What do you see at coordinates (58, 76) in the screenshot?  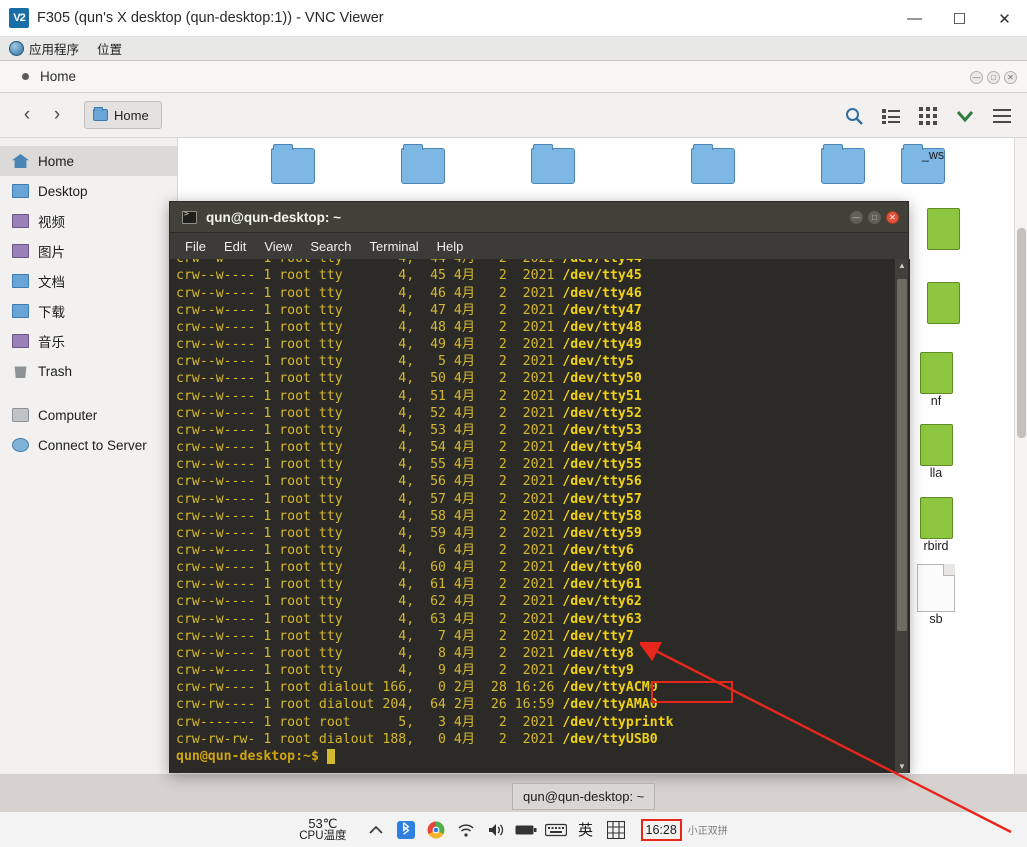 I see `file-manager-title: Home` at bounding box center [58, 76].